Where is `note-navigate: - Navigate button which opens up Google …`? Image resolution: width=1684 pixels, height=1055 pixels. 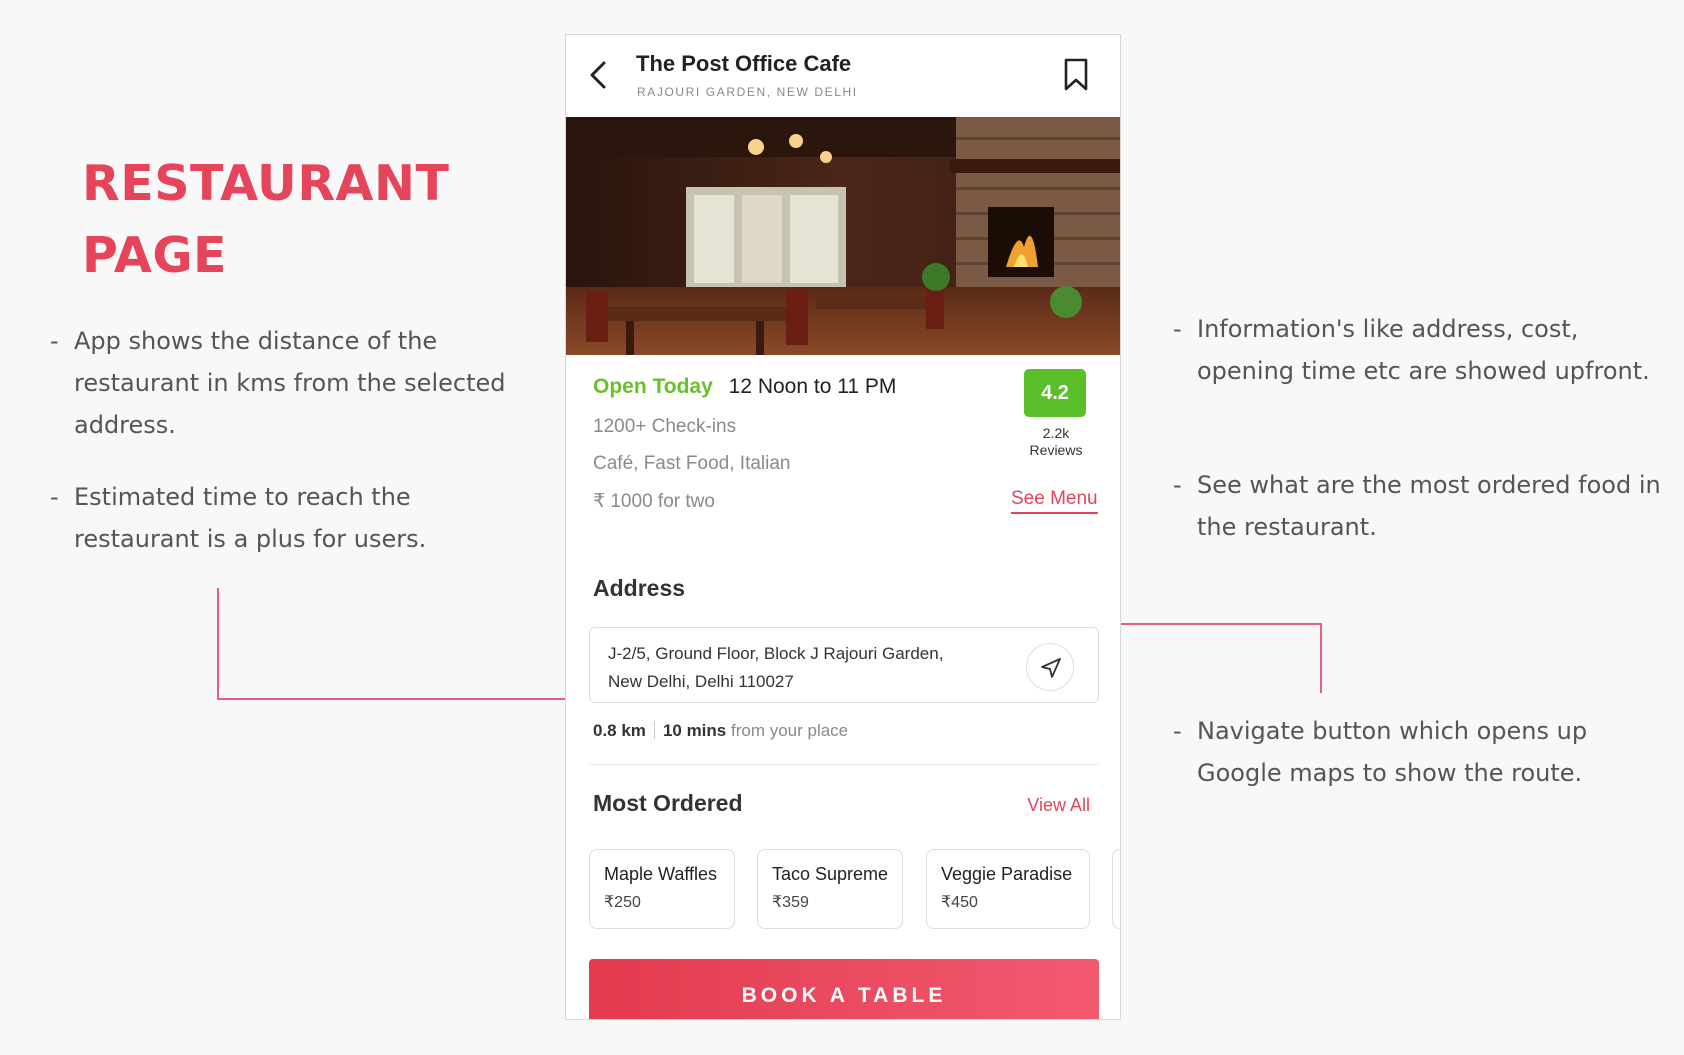 note-navigate: - Navigate button which opens up Google … is located at coordinates (1418, 752).